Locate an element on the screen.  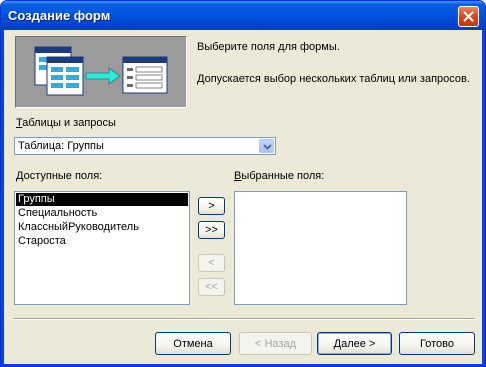
tables-select: Таблица: Группы is located at coordinates (145, 146).